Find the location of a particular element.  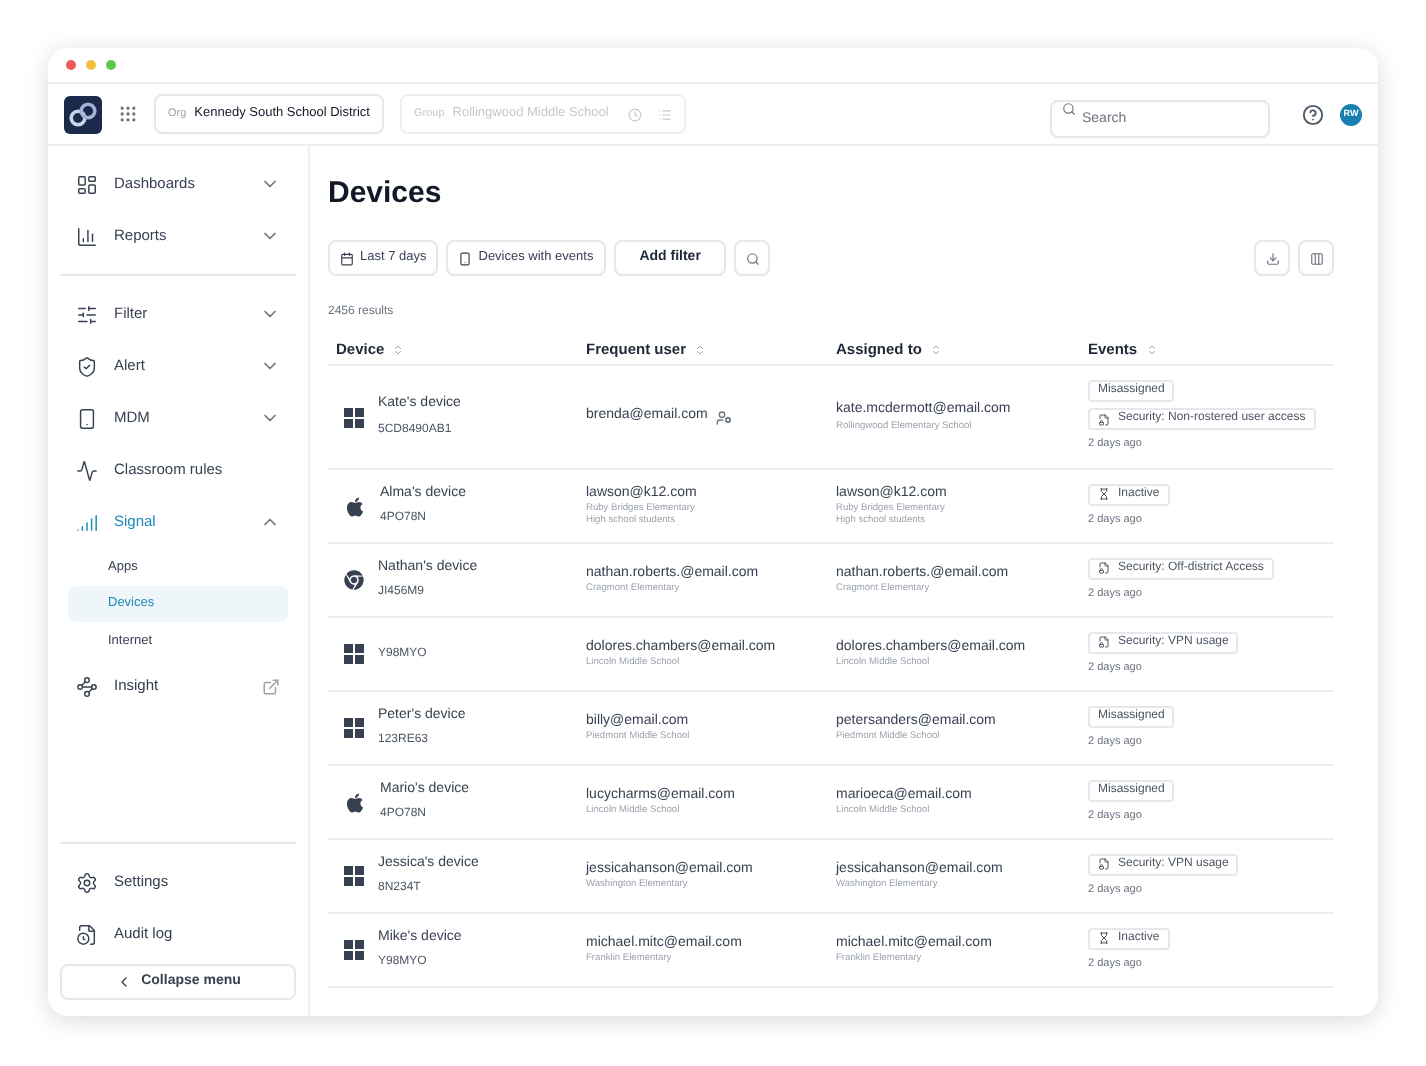

columns-icon is located at coordinates (1316, 258).